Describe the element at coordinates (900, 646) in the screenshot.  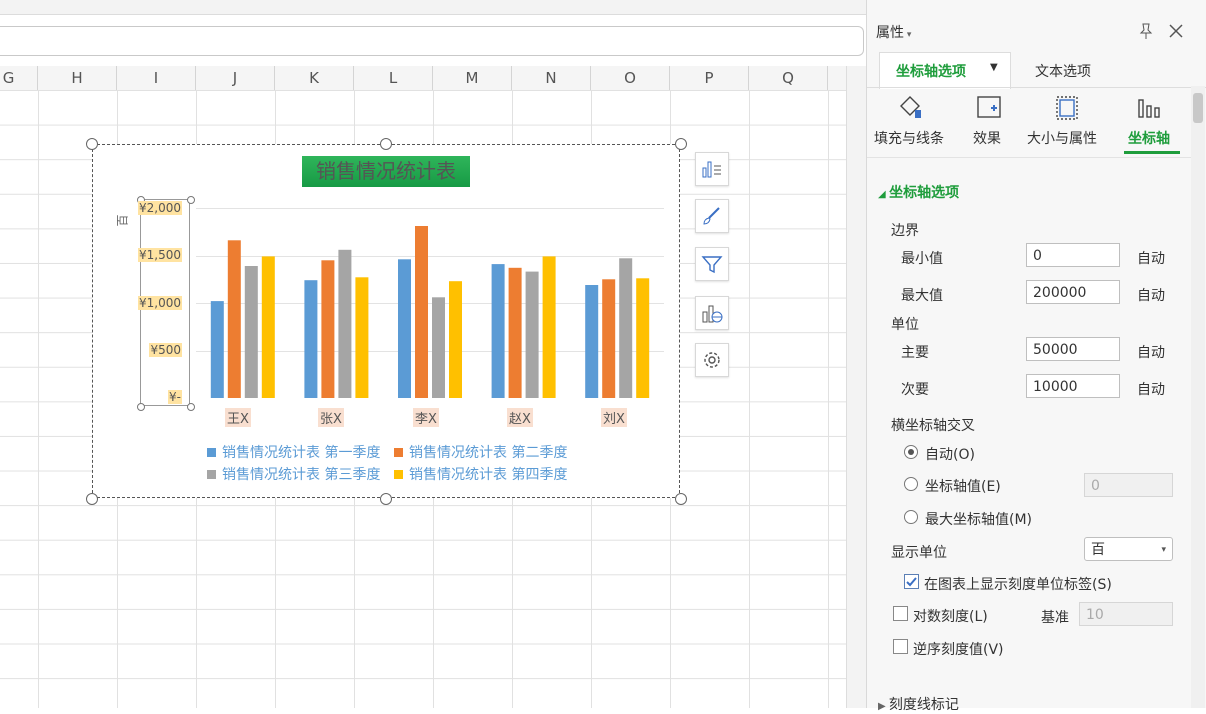
I see `reverse-order-checkbox` at that location.